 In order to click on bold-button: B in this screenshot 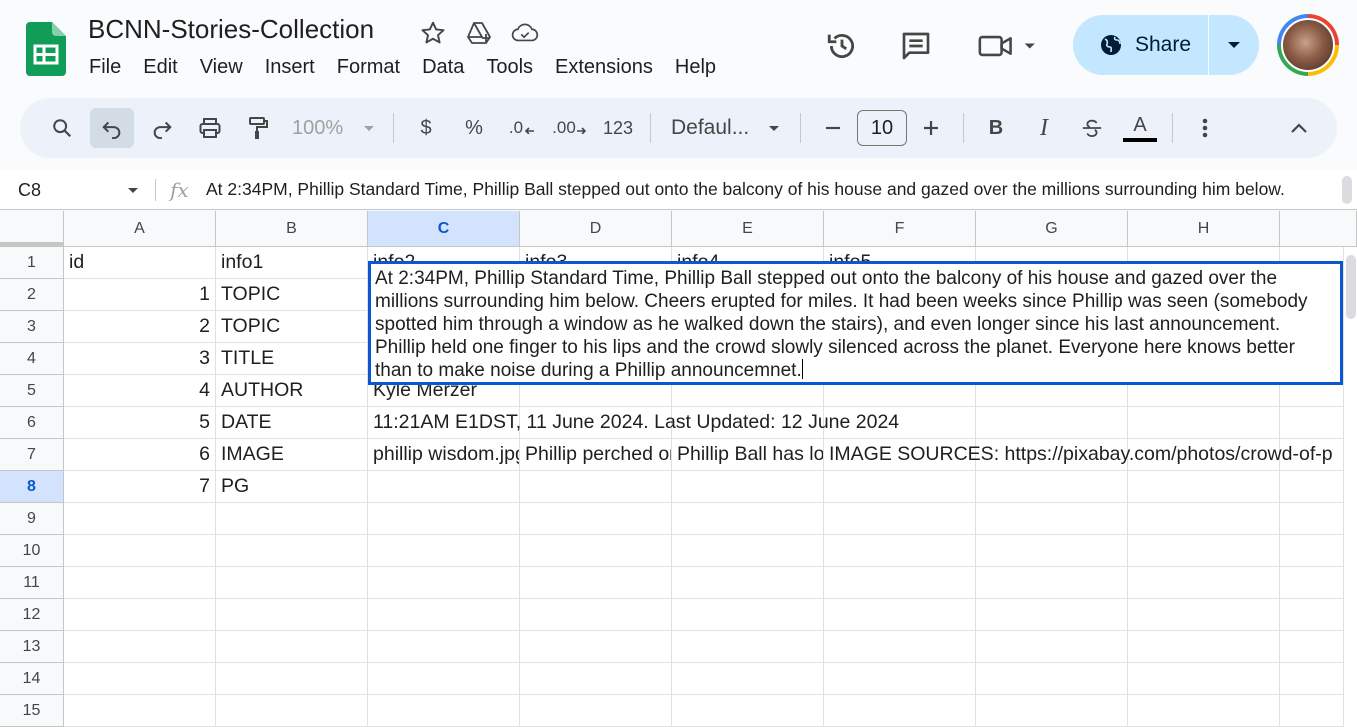, I will do `click(996, 128)`.